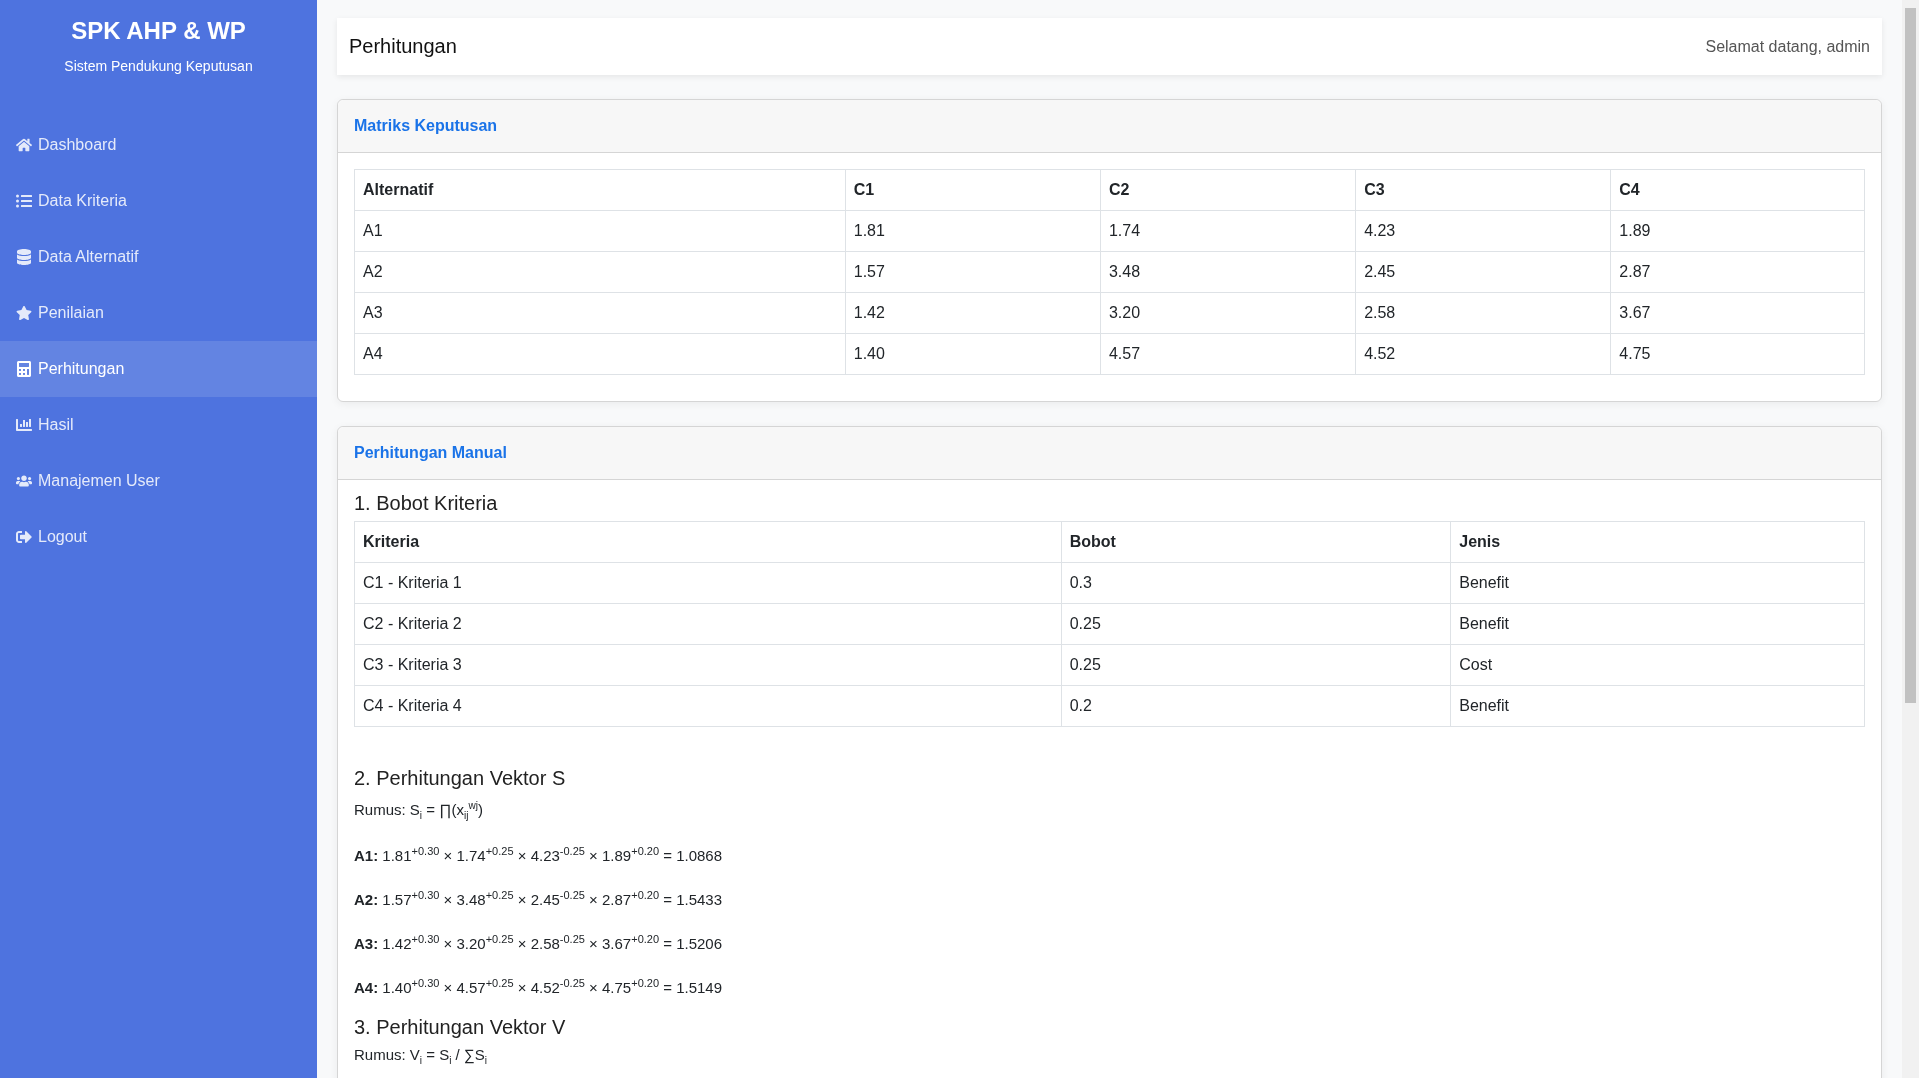  Describe the element at coordinates (1657, 665) in the screenshot. I see `table-cell: Cost` at that location.